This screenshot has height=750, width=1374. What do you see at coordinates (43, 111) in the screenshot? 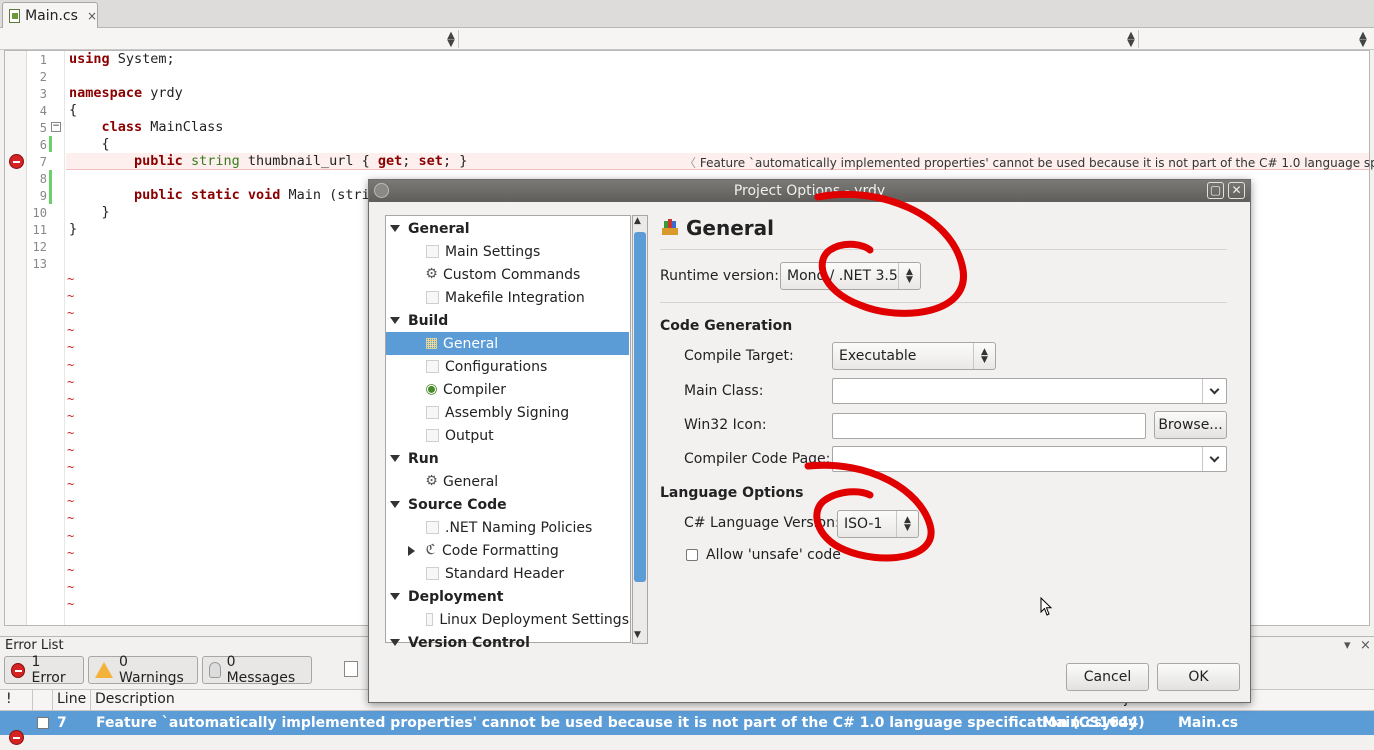
I see `line-number: 4` at bounding box center [43, 111].